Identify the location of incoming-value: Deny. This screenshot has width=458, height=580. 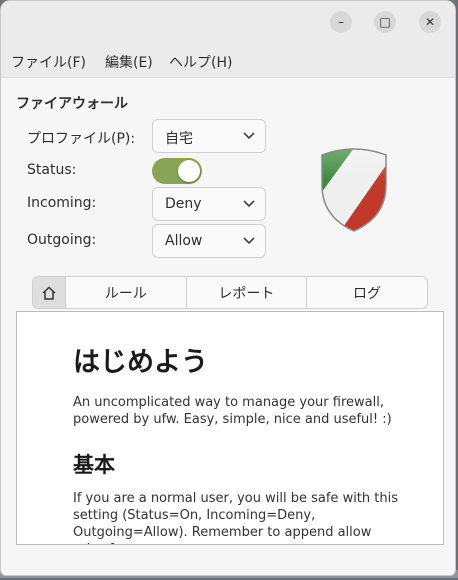
(183, 204).